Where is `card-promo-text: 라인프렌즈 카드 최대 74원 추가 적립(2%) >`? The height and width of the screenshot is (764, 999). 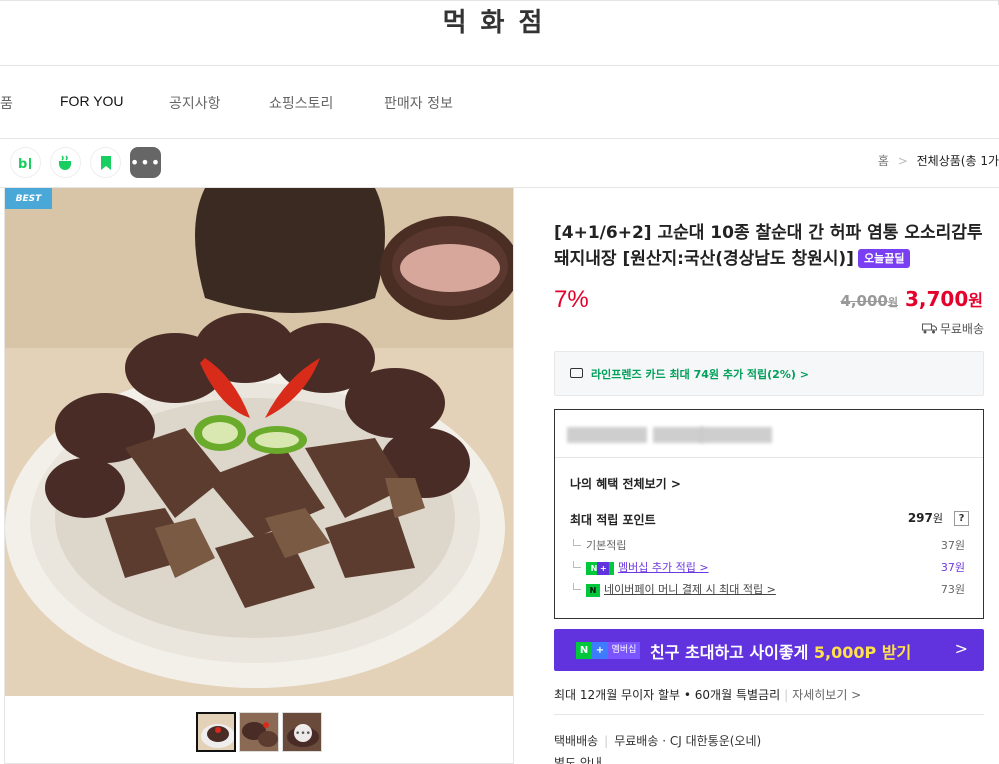
card-promo-text: 라인프렌즈 카드 최대 74원 추가 적립(2%) > is located at coordinates (700, 374).